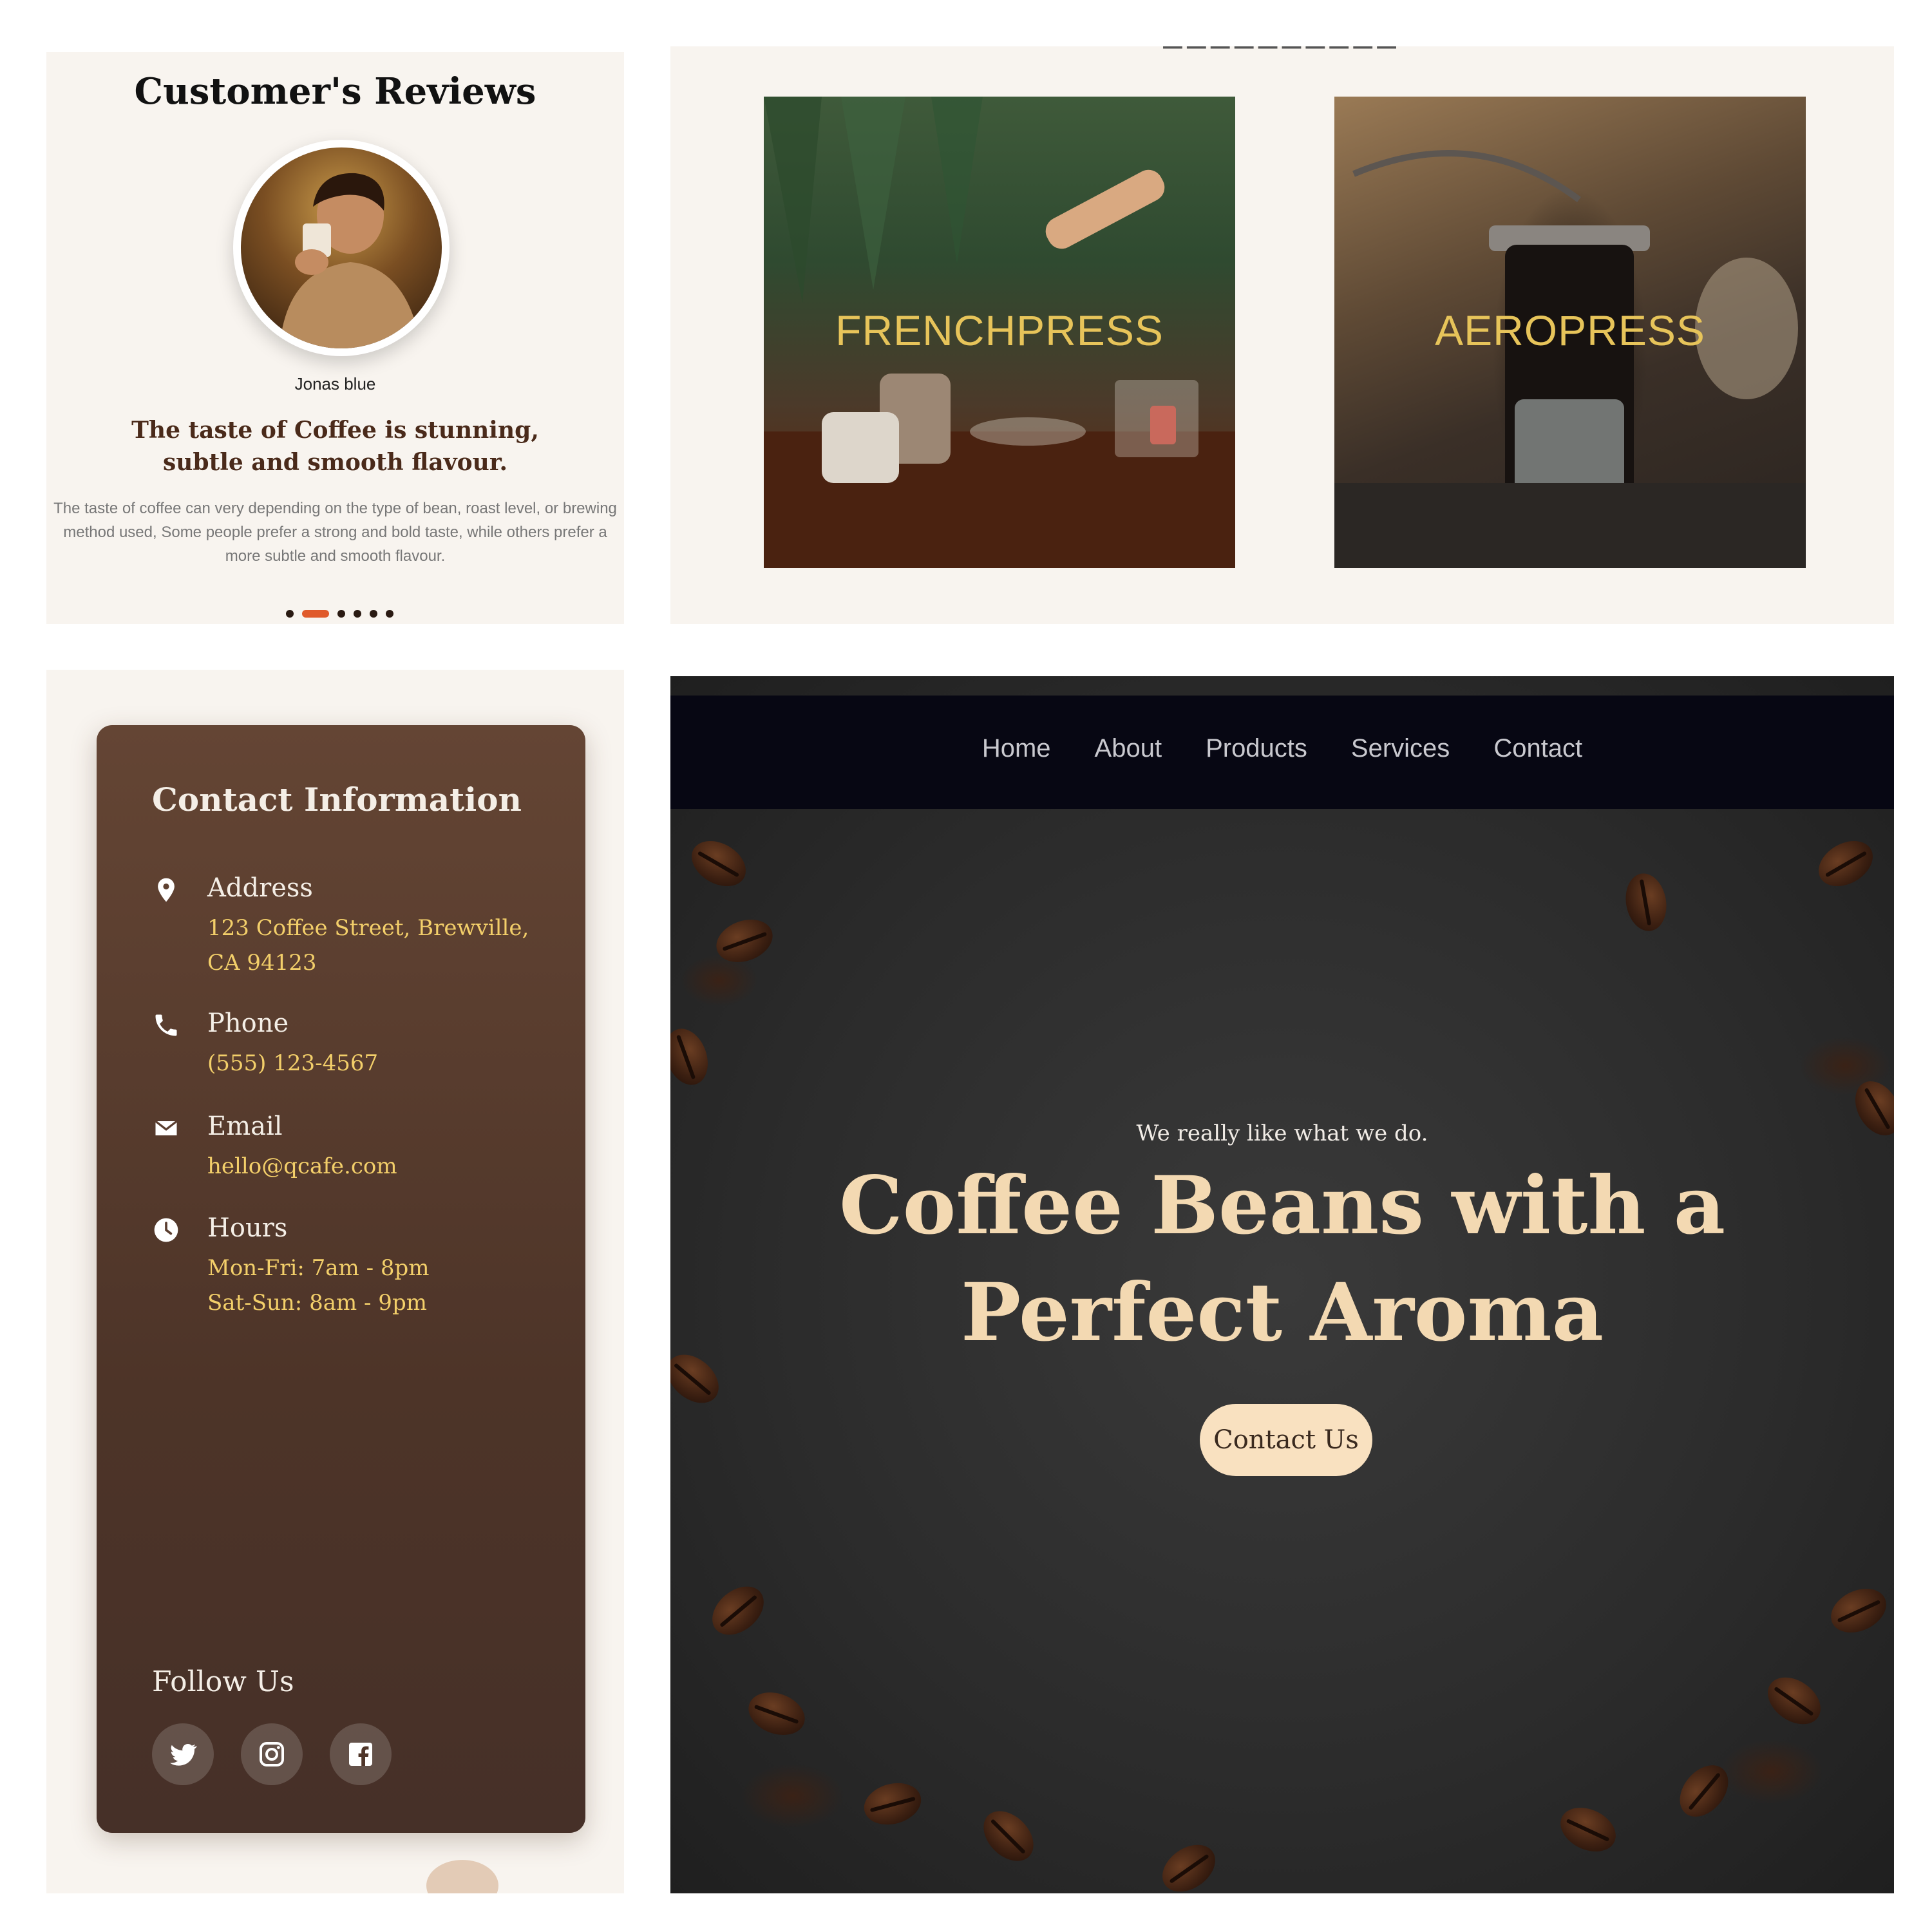 Image resolution: width=1932 pixels, height=1932 pixels. Describe the element at coordinates (368, 945) in the screenshot. I see `address-value: 123 Coffee Street, Brewville, CA 94123` at that location.